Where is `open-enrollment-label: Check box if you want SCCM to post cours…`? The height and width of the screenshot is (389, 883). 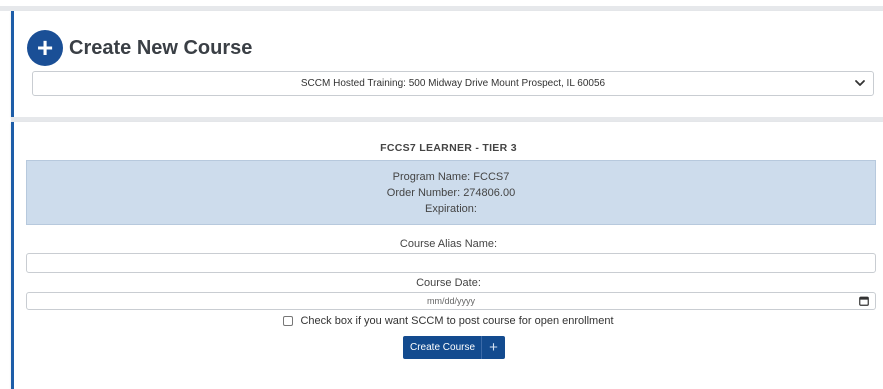
open-enrollment-label: Check box if you want SCCM to post cours… is located at coordinates (457, 321).